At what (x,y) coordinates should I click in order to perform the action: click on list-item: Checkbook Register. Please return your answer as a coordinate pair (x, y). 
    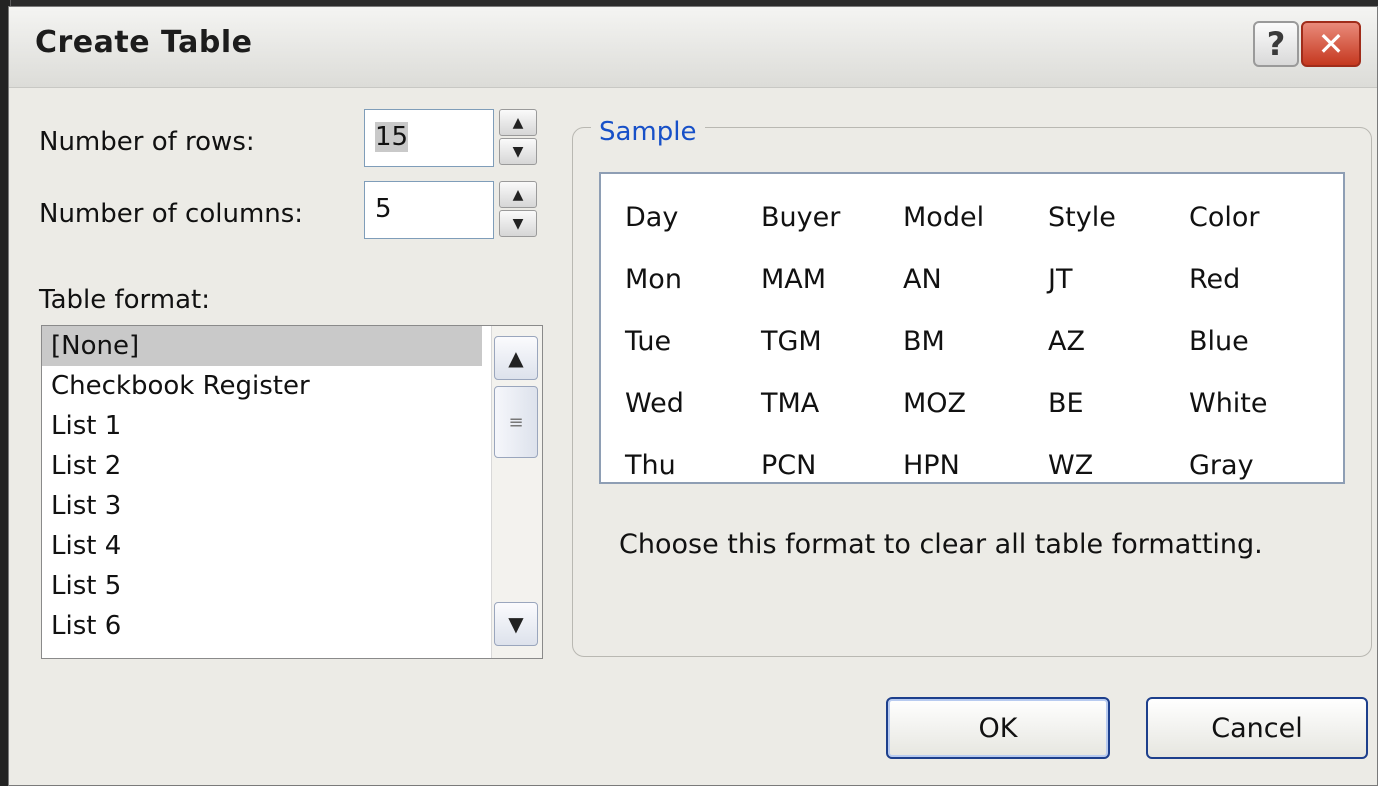
    Looking at the image, I should click on (262, 386).